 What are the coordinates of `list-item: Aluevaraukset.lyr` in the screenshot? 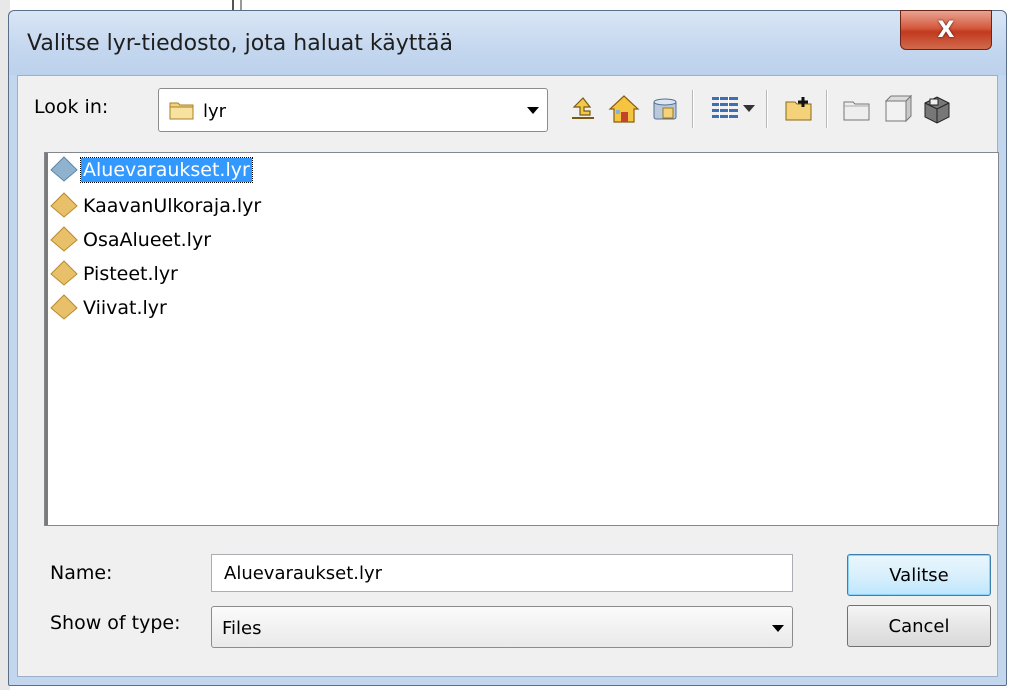 It's located at (151, 170).